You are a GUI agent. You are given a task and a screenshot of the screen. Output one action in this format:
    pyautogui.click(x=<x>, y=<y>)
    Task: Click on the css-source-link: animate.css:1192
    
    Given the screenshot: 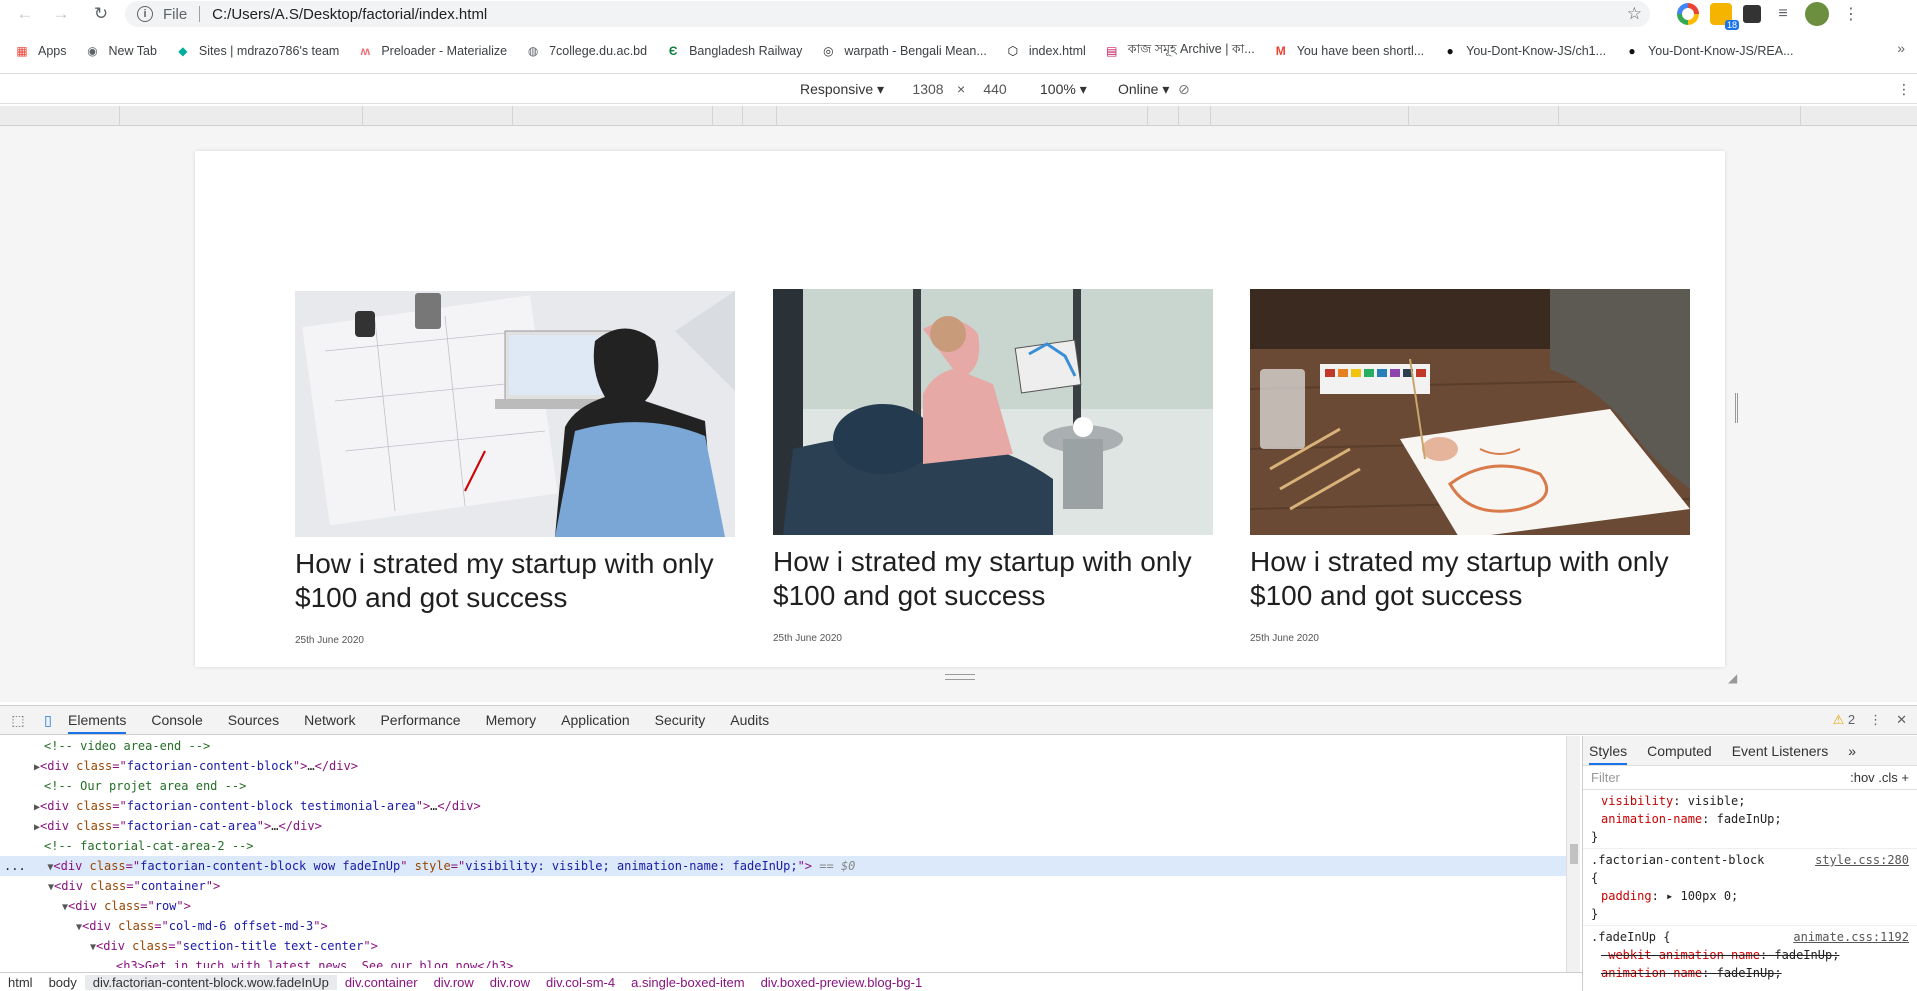 What is the action you would take?
    pyautogui.click(x=1851, y=937)
    